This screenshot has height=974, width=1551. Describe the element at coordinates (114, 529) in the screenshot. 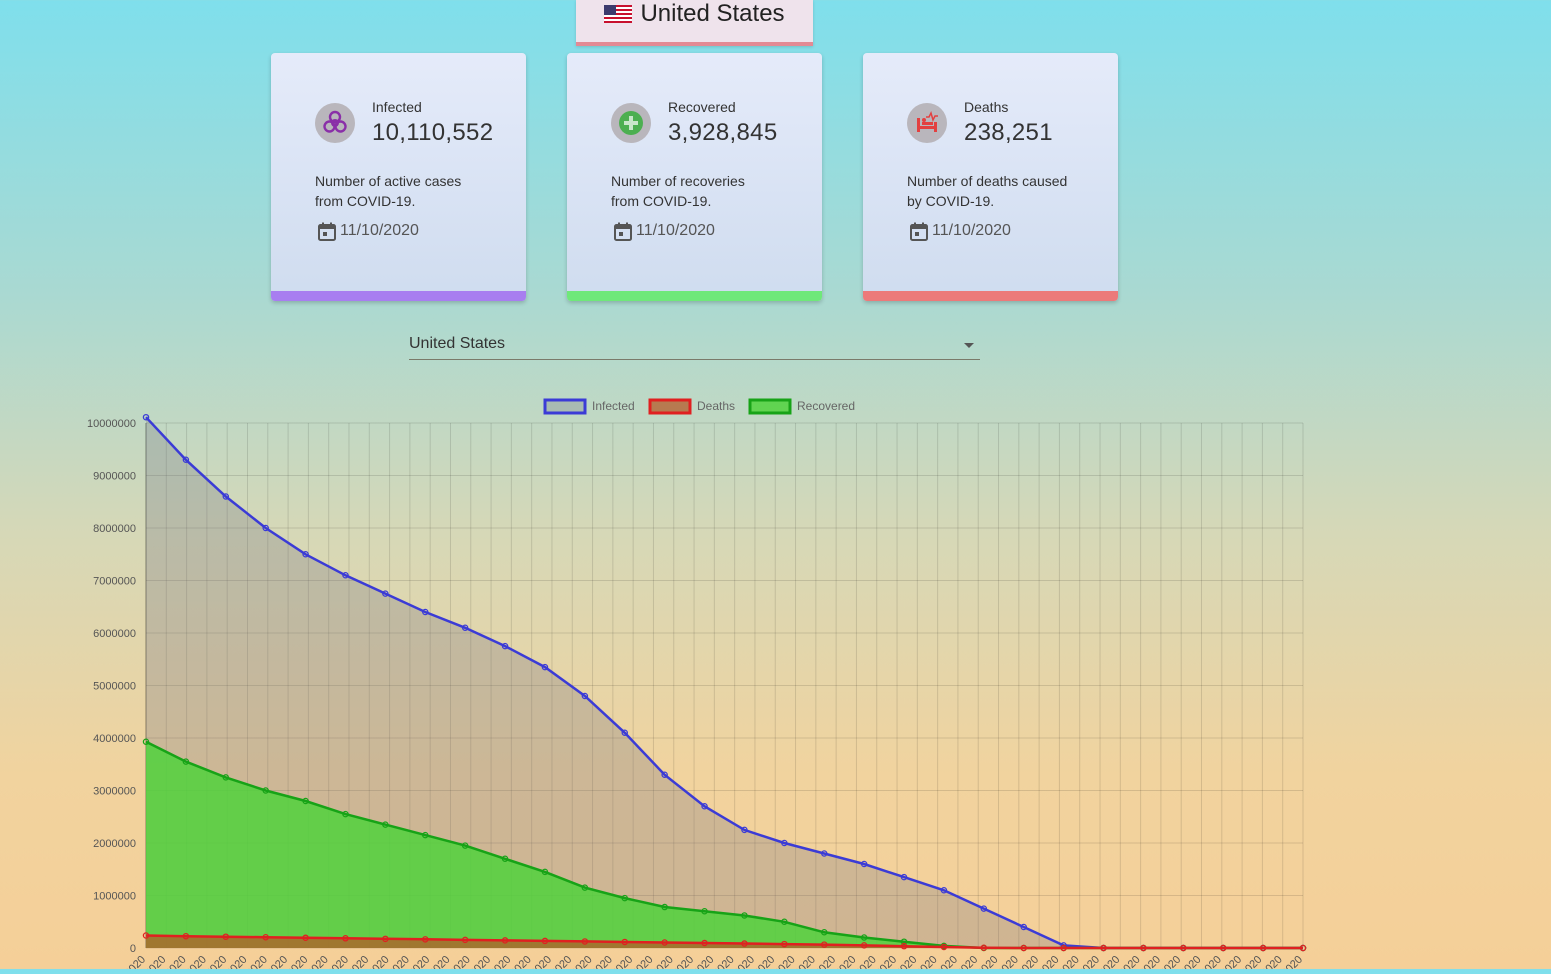

I see `y-tick-label: 8000000` at that location.